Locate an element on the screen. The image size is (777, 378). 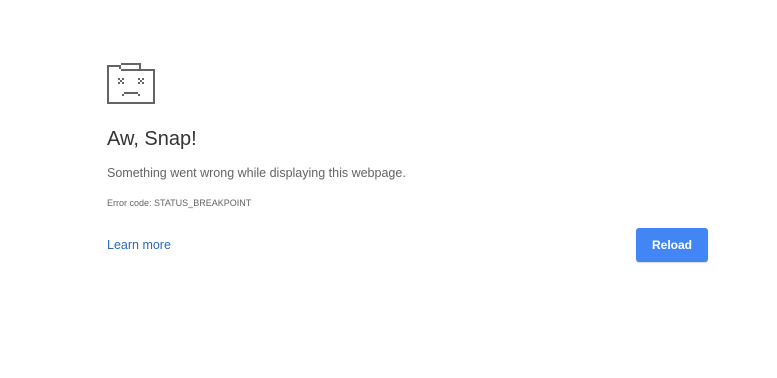
learn-more-link: Learn more is located at coordinates (139, 245).